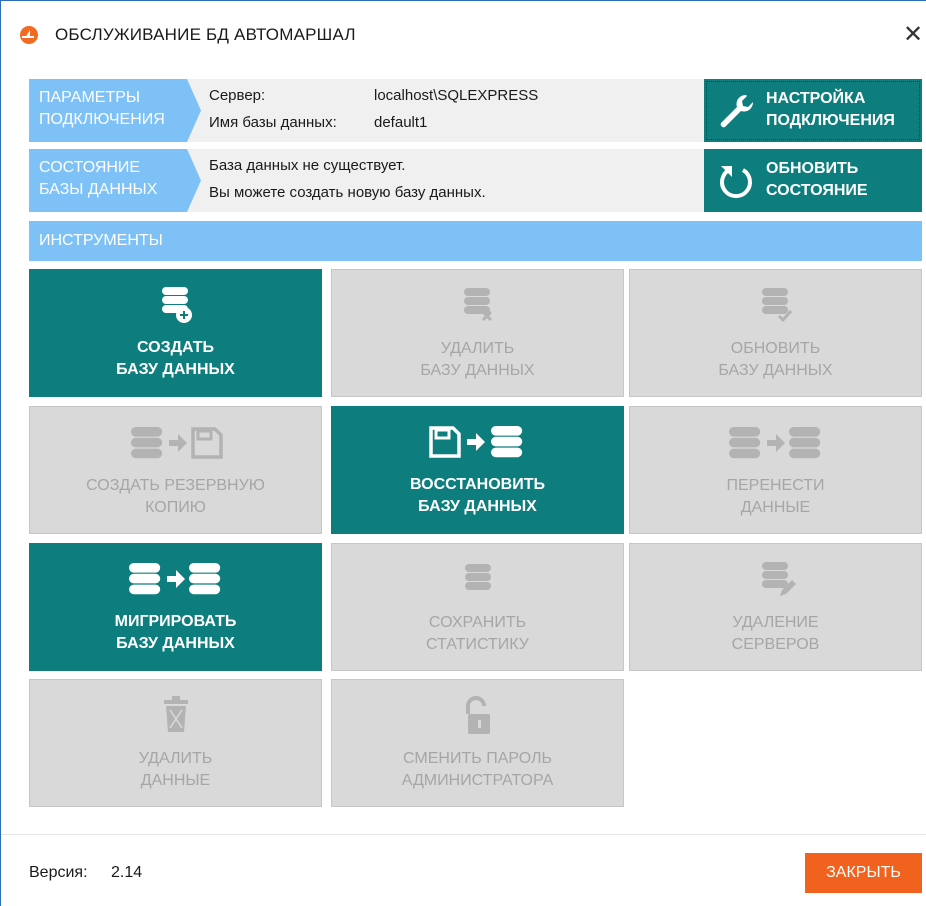  What do you see at coordinates (775, 359) in the screenshot?
I see `tool-tile-label: ОБНОВИТЬ БАЗУ ДАННЫХ` at bounding box center [775, 359].